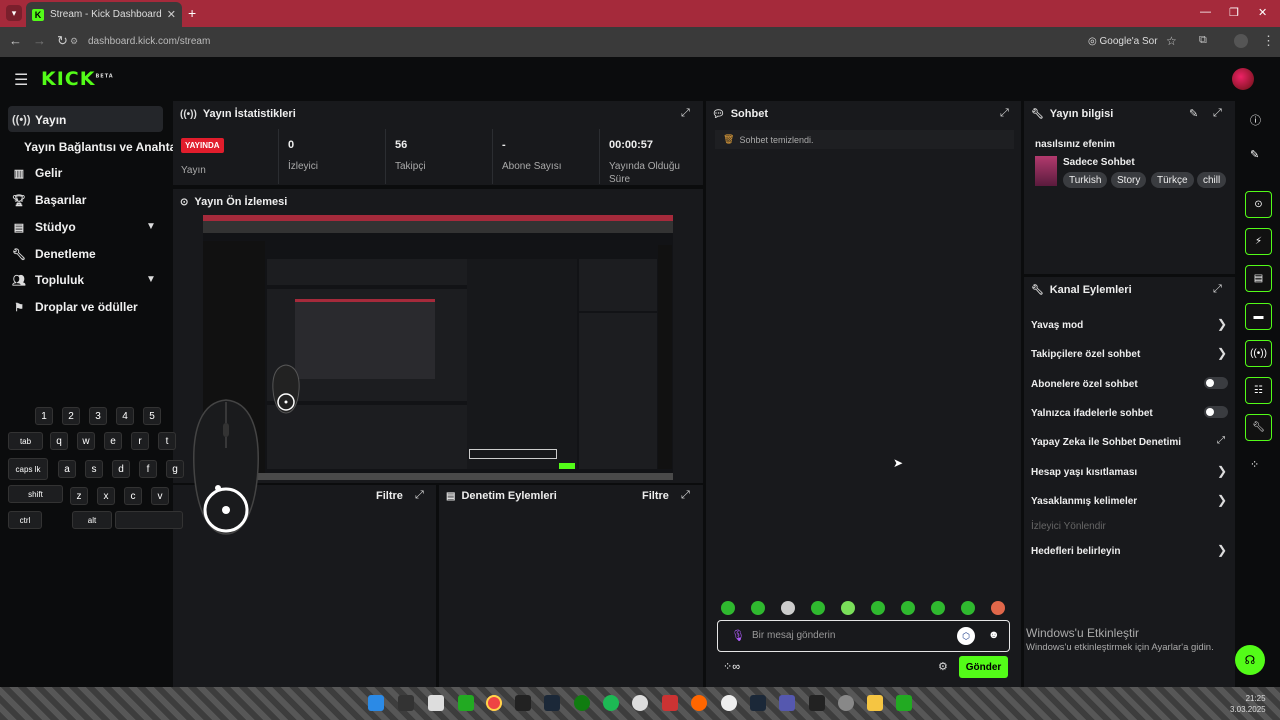 This screenshot has height=720, width=1280. I want to click on tab-close-icon: ✕, so click(171, 14).